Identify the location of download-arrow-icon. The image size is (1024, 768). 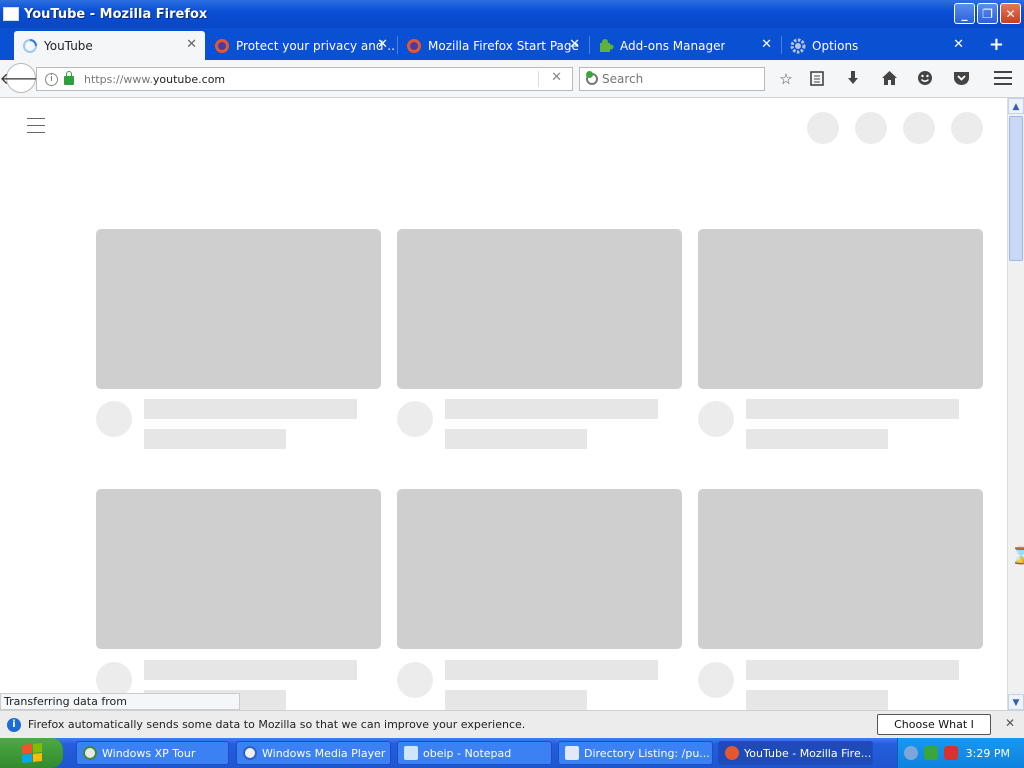
(853, 79).